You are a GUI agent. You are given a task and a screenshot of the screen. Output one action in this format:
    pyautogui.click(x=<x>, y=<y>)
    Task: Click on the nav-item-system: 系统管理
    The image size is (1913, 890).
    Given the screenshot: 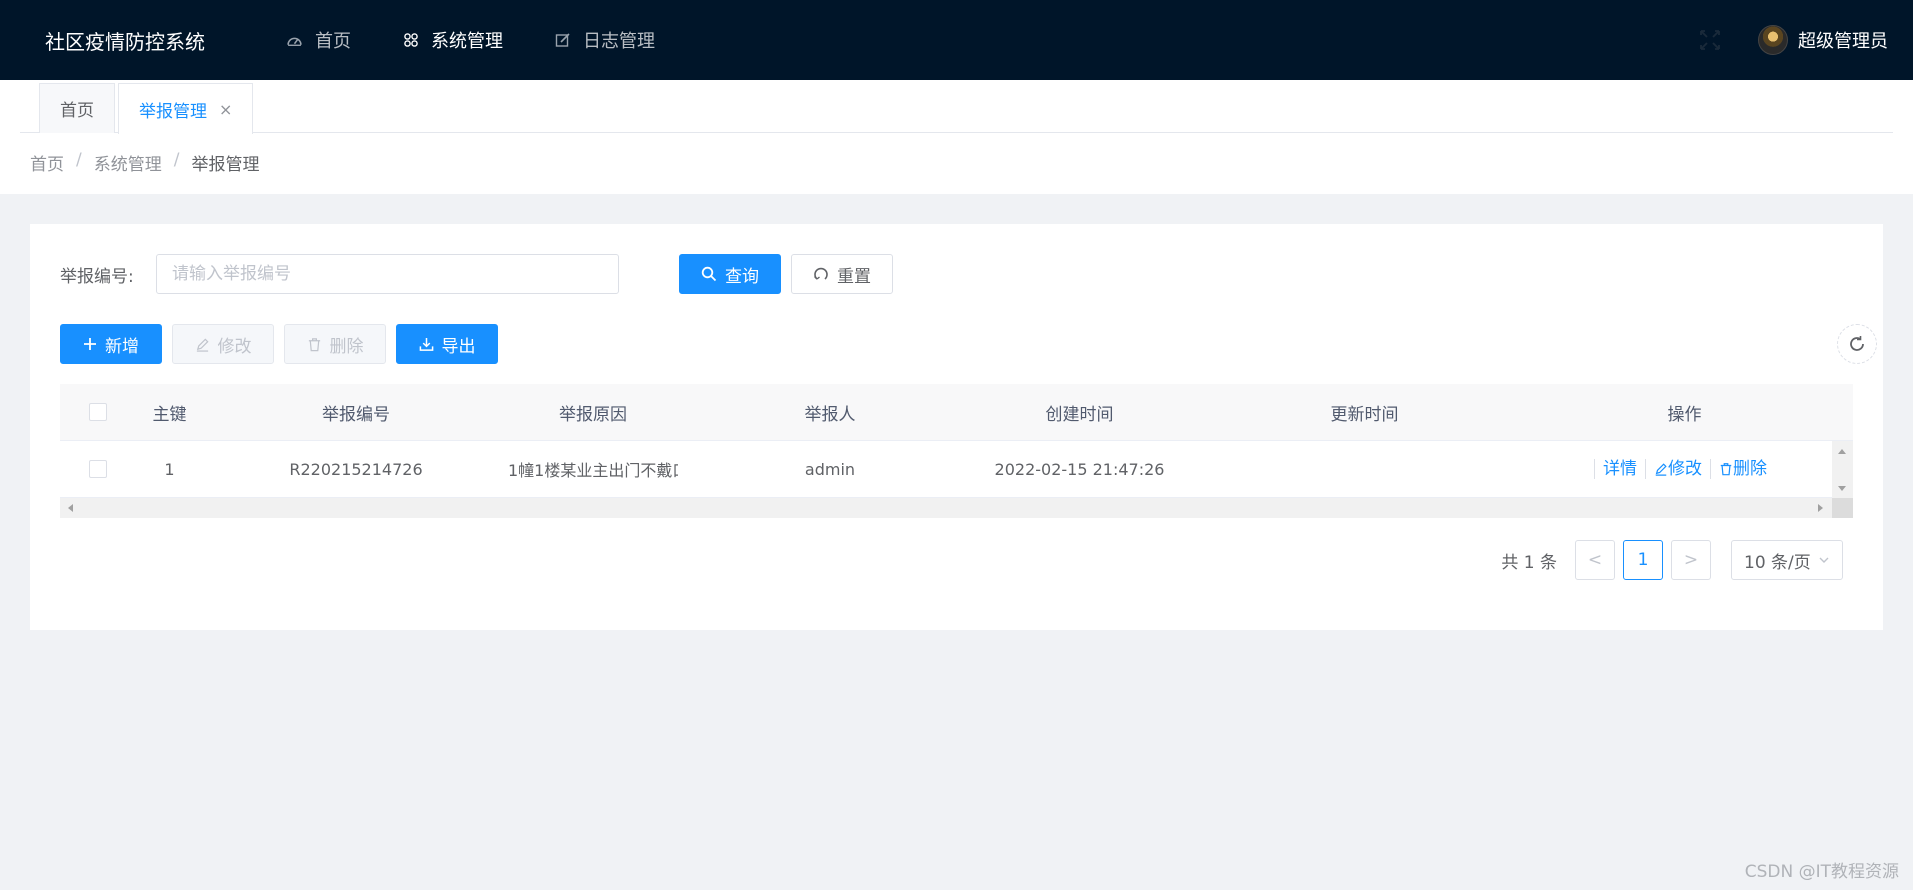 What is the action you would take?
    pyautogui.click(x=453, y=40)
    